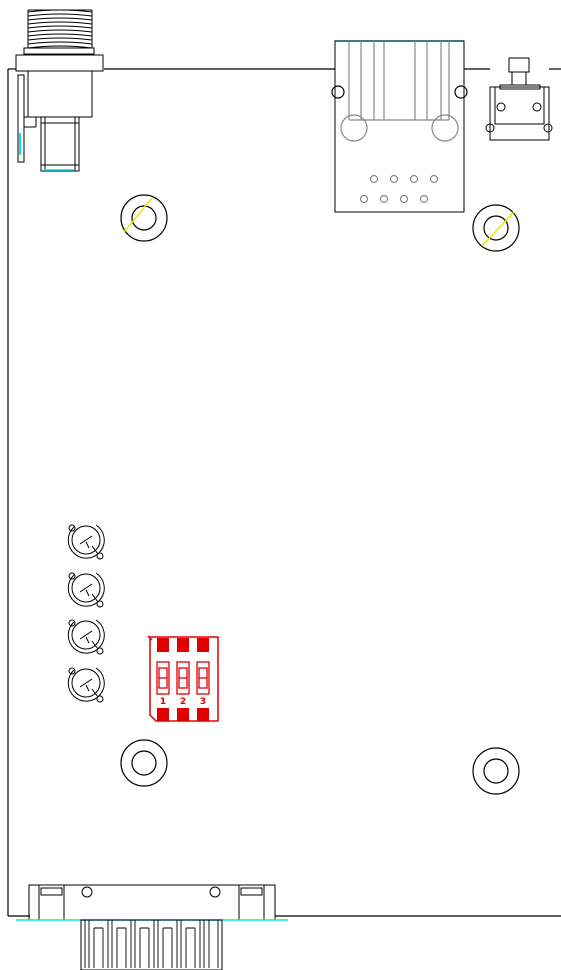 The width and height of the screenshot is (561, 970). Describe the element at coordinates (59, 90) in the screenshot. I see `antenna-connector` at that location.